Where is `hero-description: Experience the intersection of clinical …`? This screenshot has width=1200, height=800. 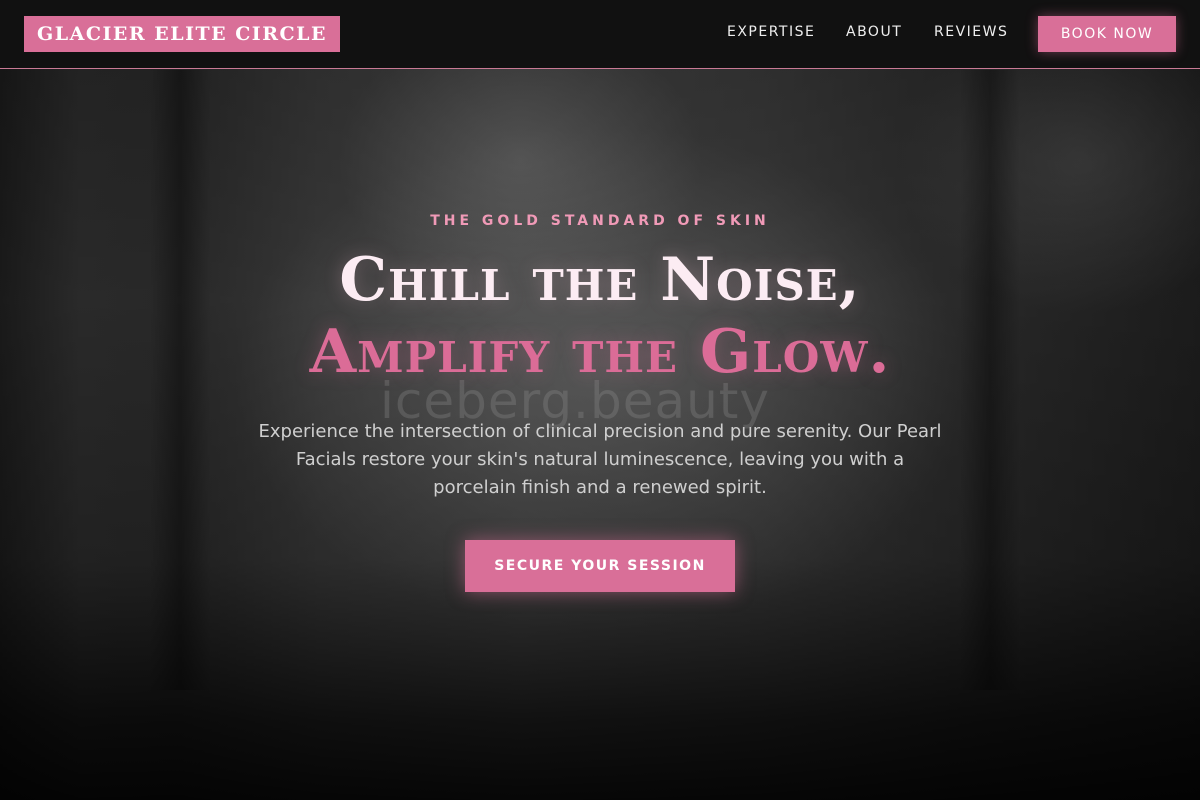 hero-description: Experience the intersection of clinical … is located at coordinates (600, 459).